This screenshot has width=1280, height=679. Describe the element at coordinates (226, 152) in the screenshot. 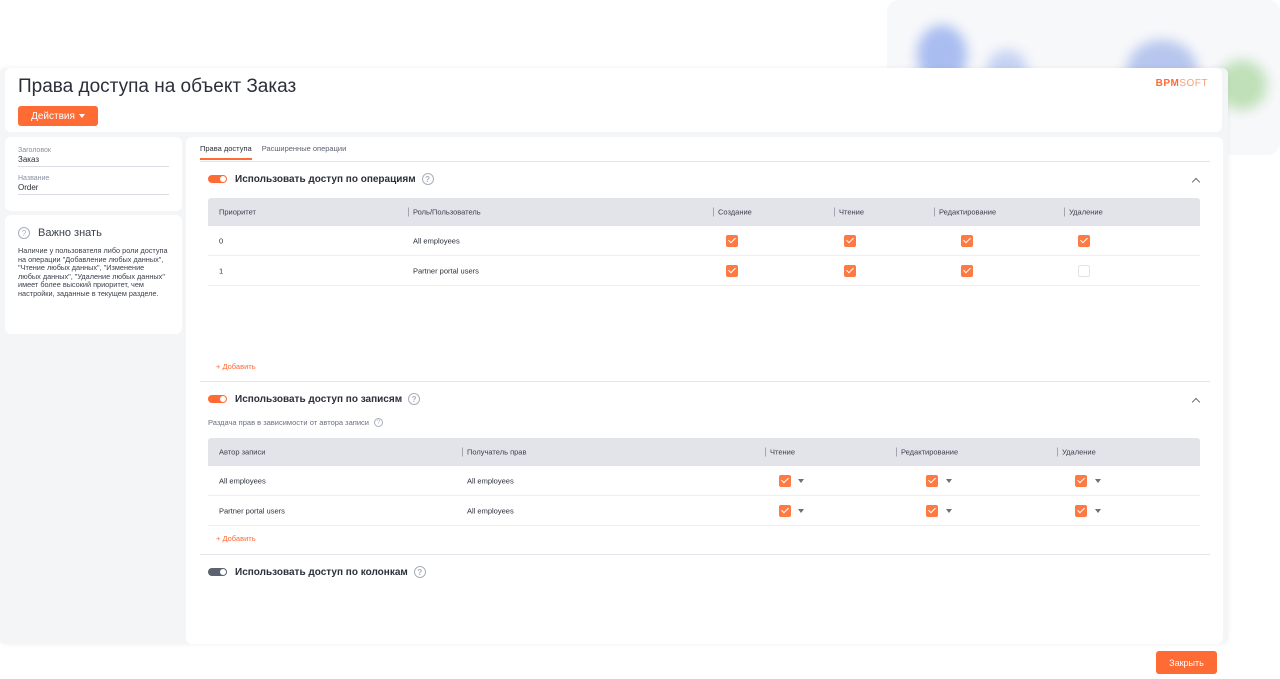

I see `tab-access-rights: Права доступа` at that location.